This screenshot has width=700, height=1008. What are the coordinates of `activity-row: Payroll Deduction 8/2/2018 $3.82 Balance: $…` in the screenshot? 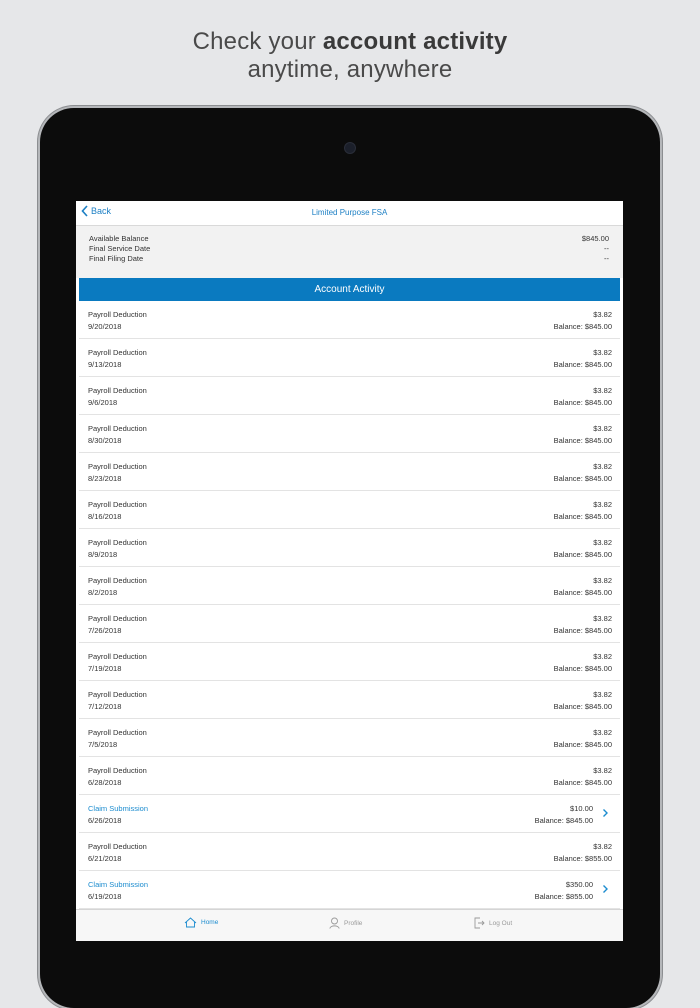 It's located at (349, 586).